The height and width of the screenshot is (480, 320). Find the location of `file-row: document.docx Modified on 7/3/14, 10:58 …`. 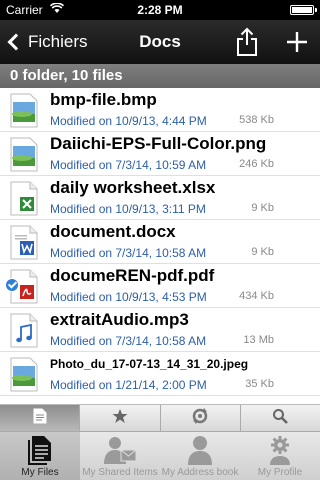

file-row: document.docx Modified on 7/3/14, 10:58 … is located at coordinates (160, 242).